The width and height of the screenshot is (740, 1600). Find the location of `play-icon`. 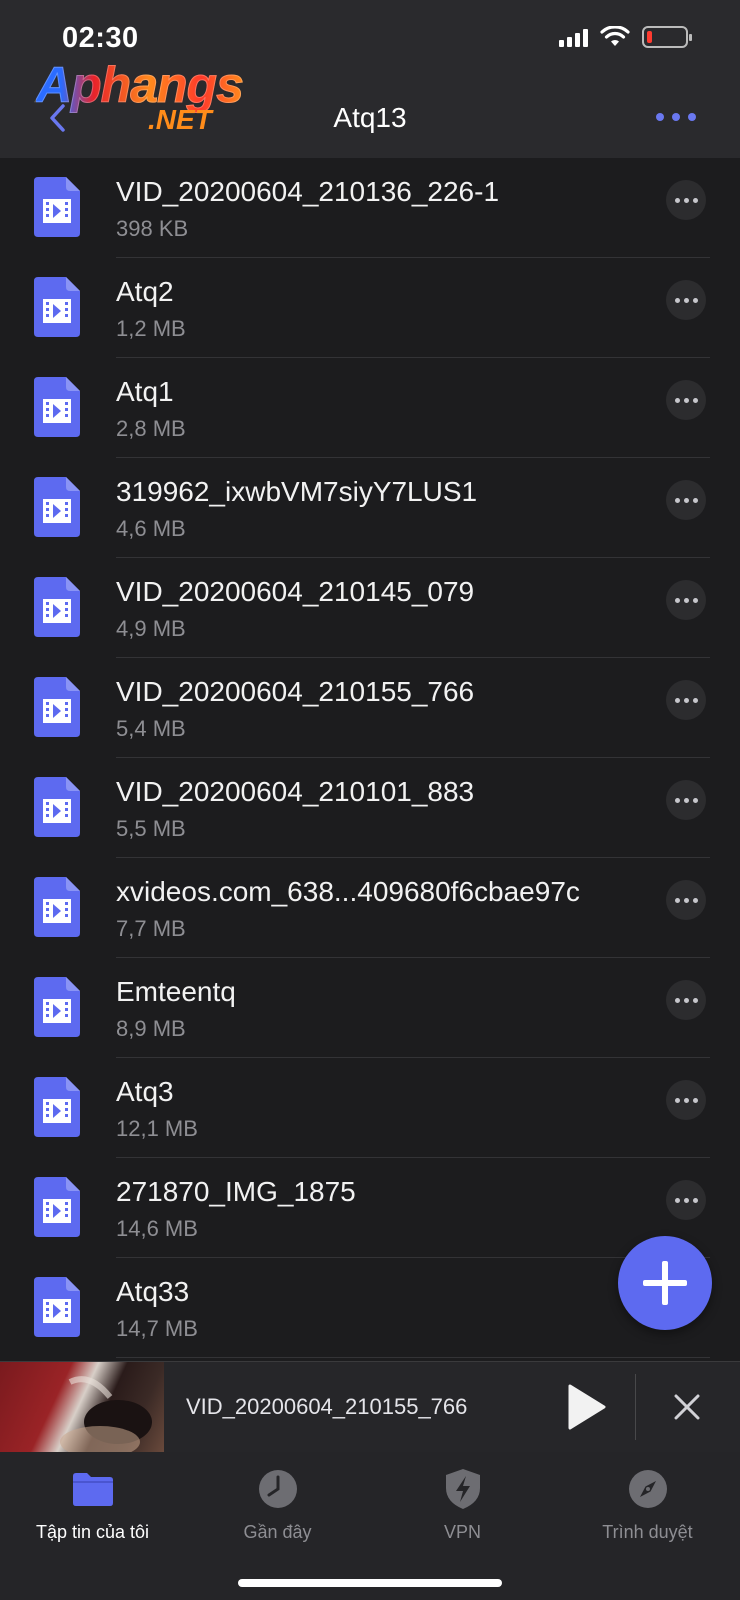

play-icon is located at coordinates (587, 1407).